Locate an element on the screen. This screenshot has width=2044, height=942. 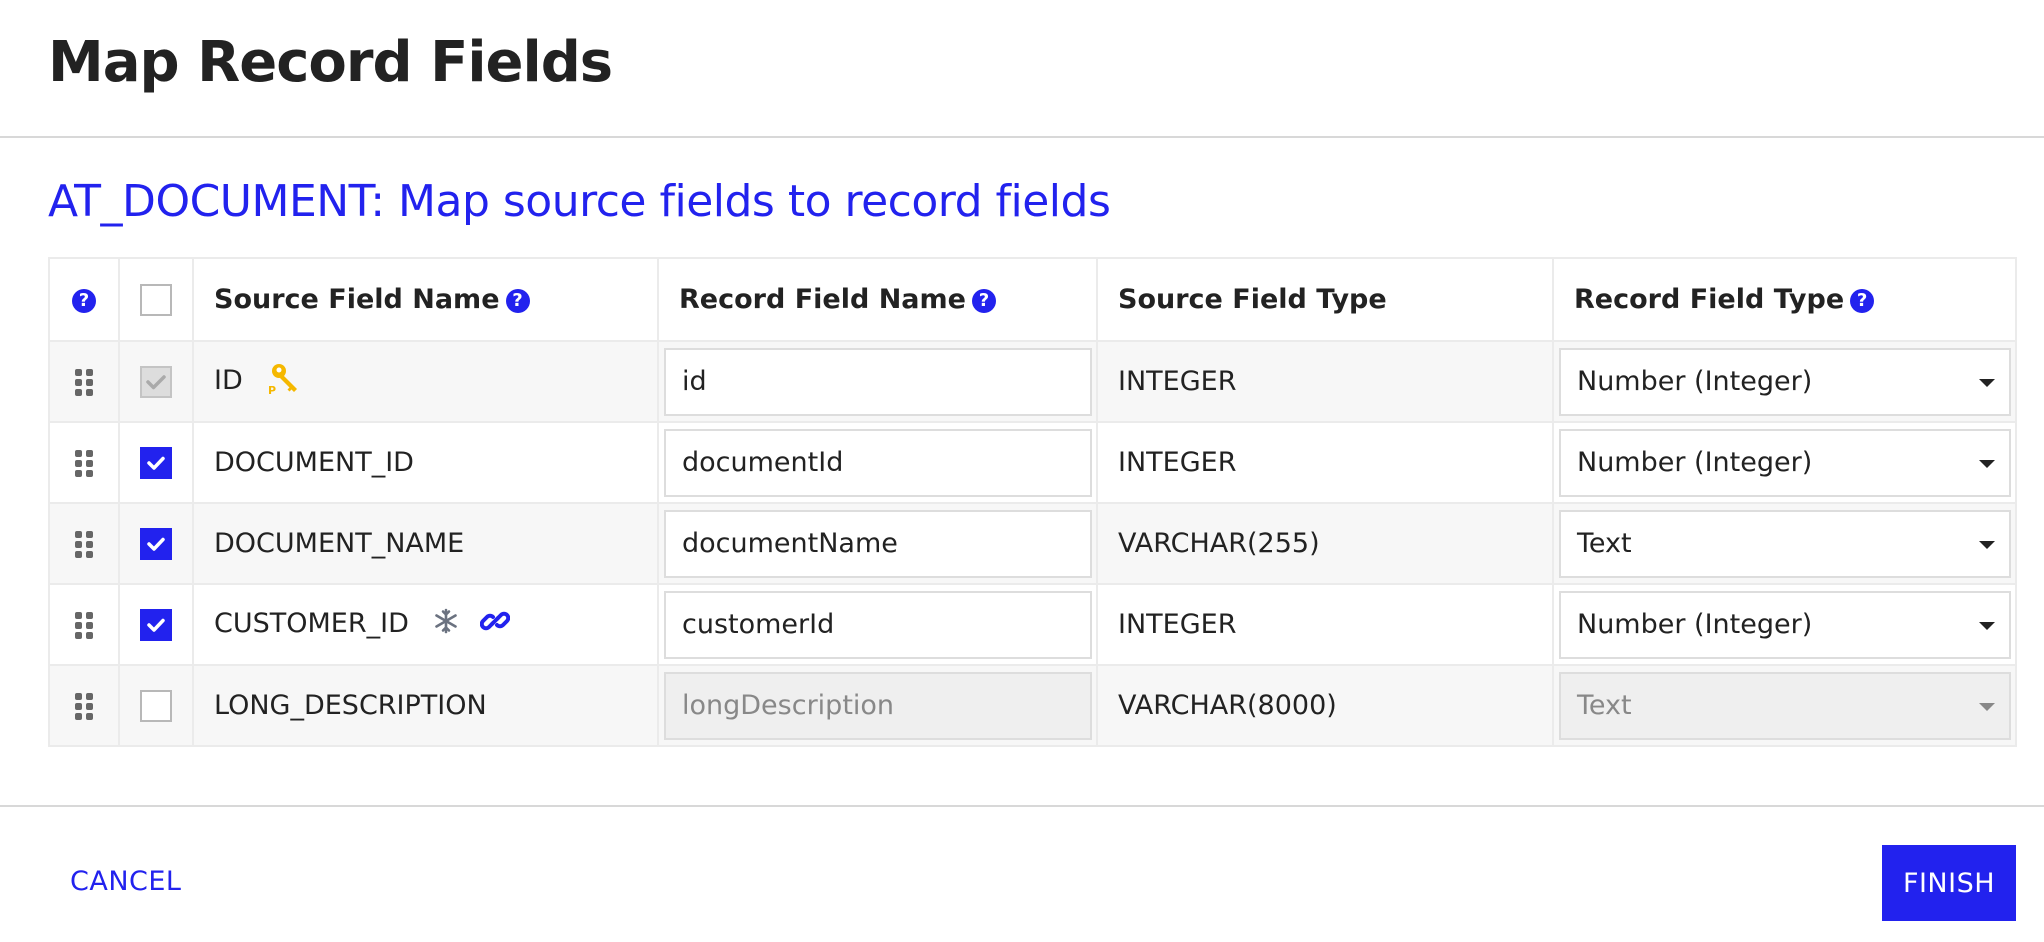
table-row: LONG_DESCRIPTION VARCHAR(8000) Text is located at coordinates (1032, 705).